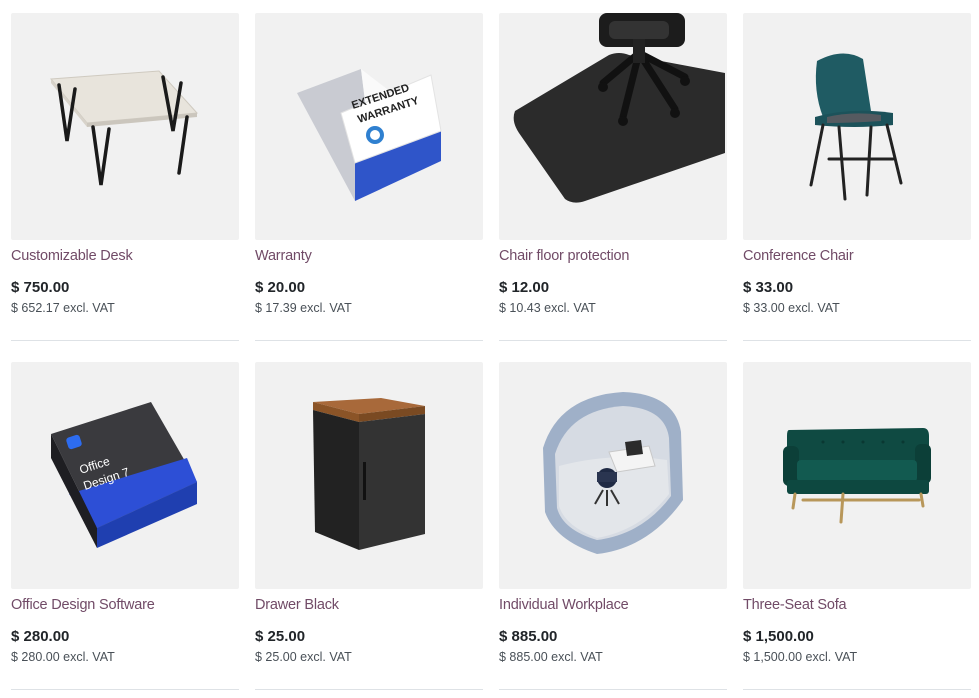 The height and width of the screenshot is (698, 979). Describe the element at coordinates (778, 636) in the screenshot. I see `product-price: $ 1,500.00` at that location.